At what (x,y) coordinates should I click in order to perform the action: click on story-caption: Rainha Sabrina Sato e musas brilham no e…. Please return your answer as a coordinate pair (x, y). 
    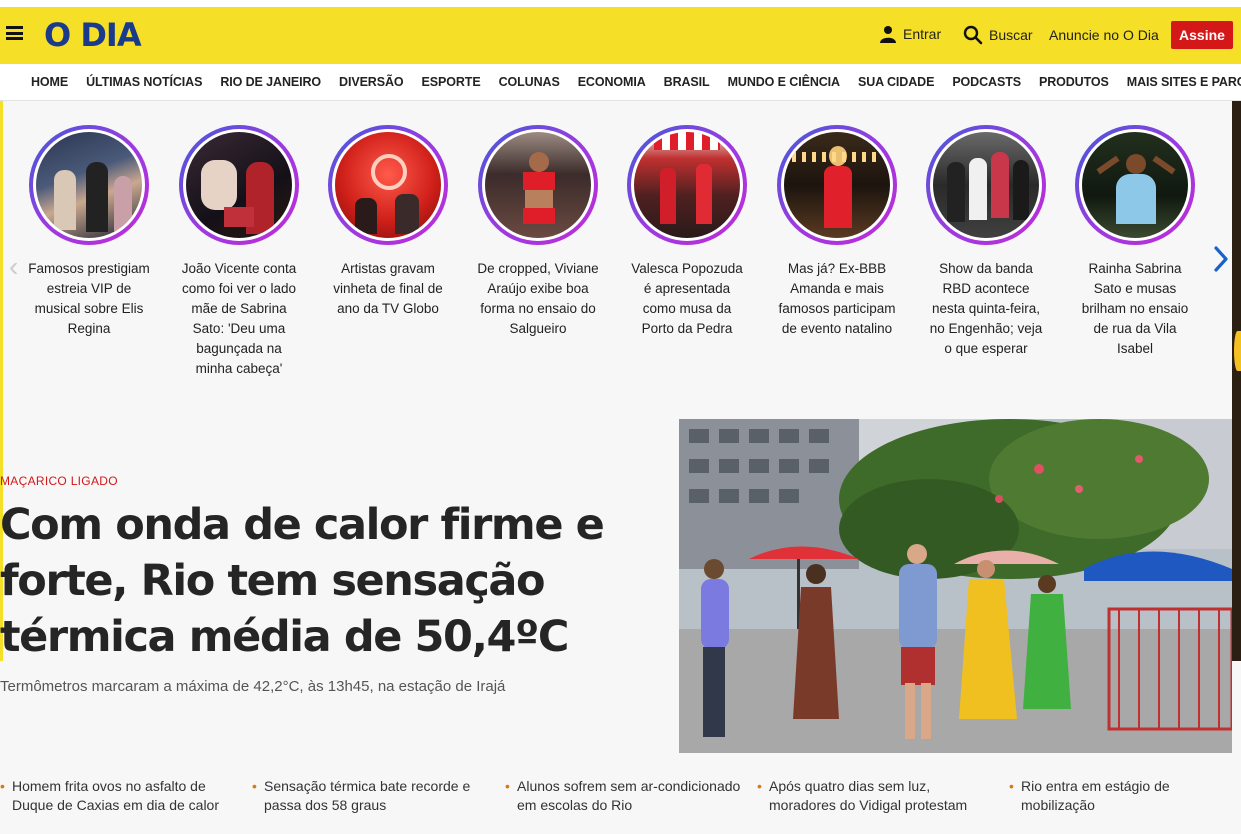
    Looking at the image, I should click on (1135, 308).